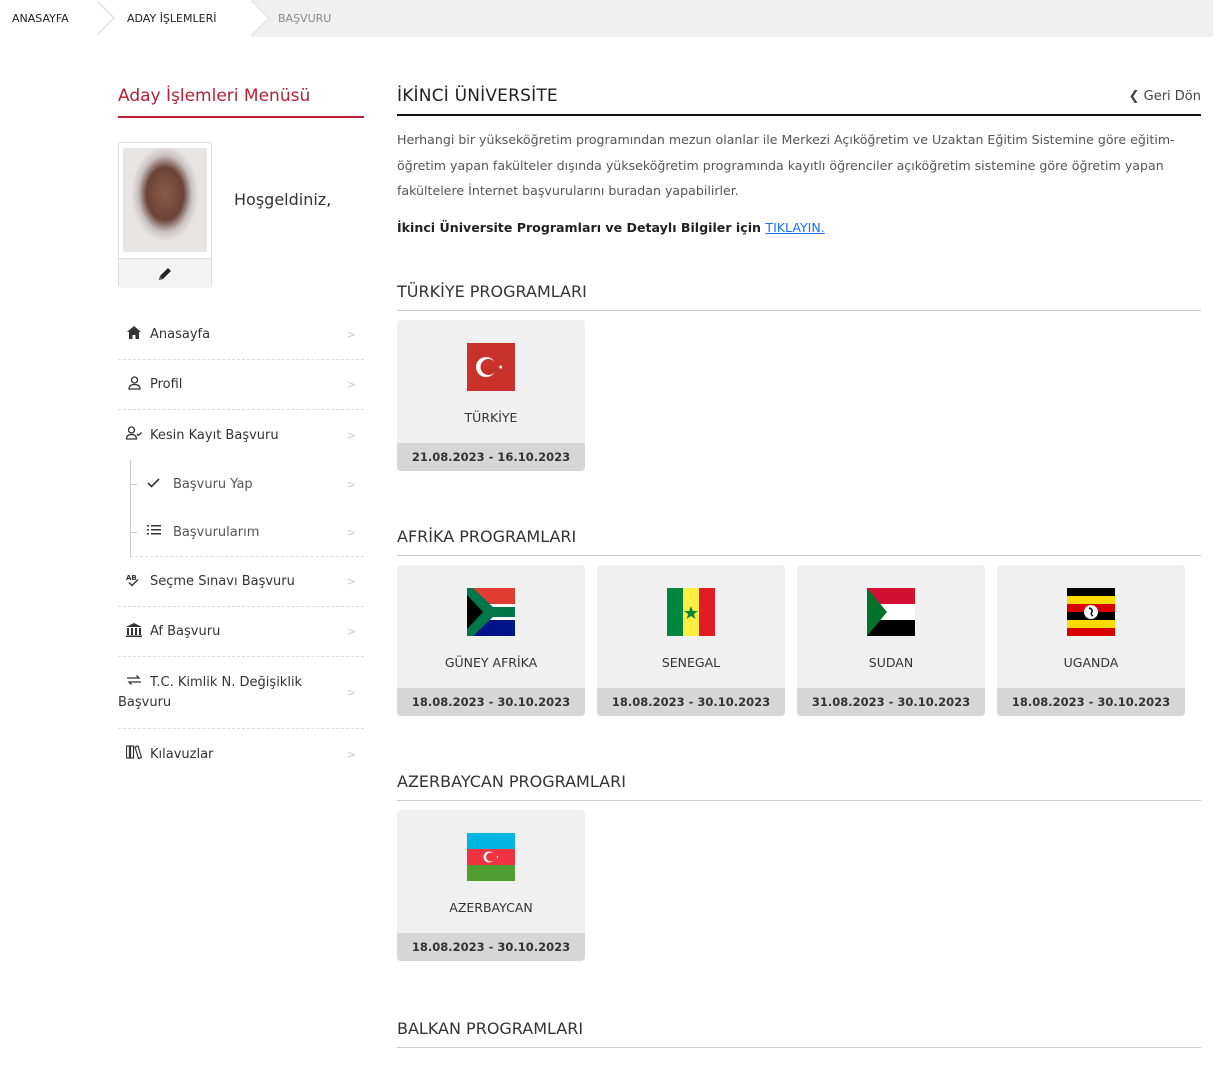  I want to click on sudan-flag-icon, so click(891, 611).